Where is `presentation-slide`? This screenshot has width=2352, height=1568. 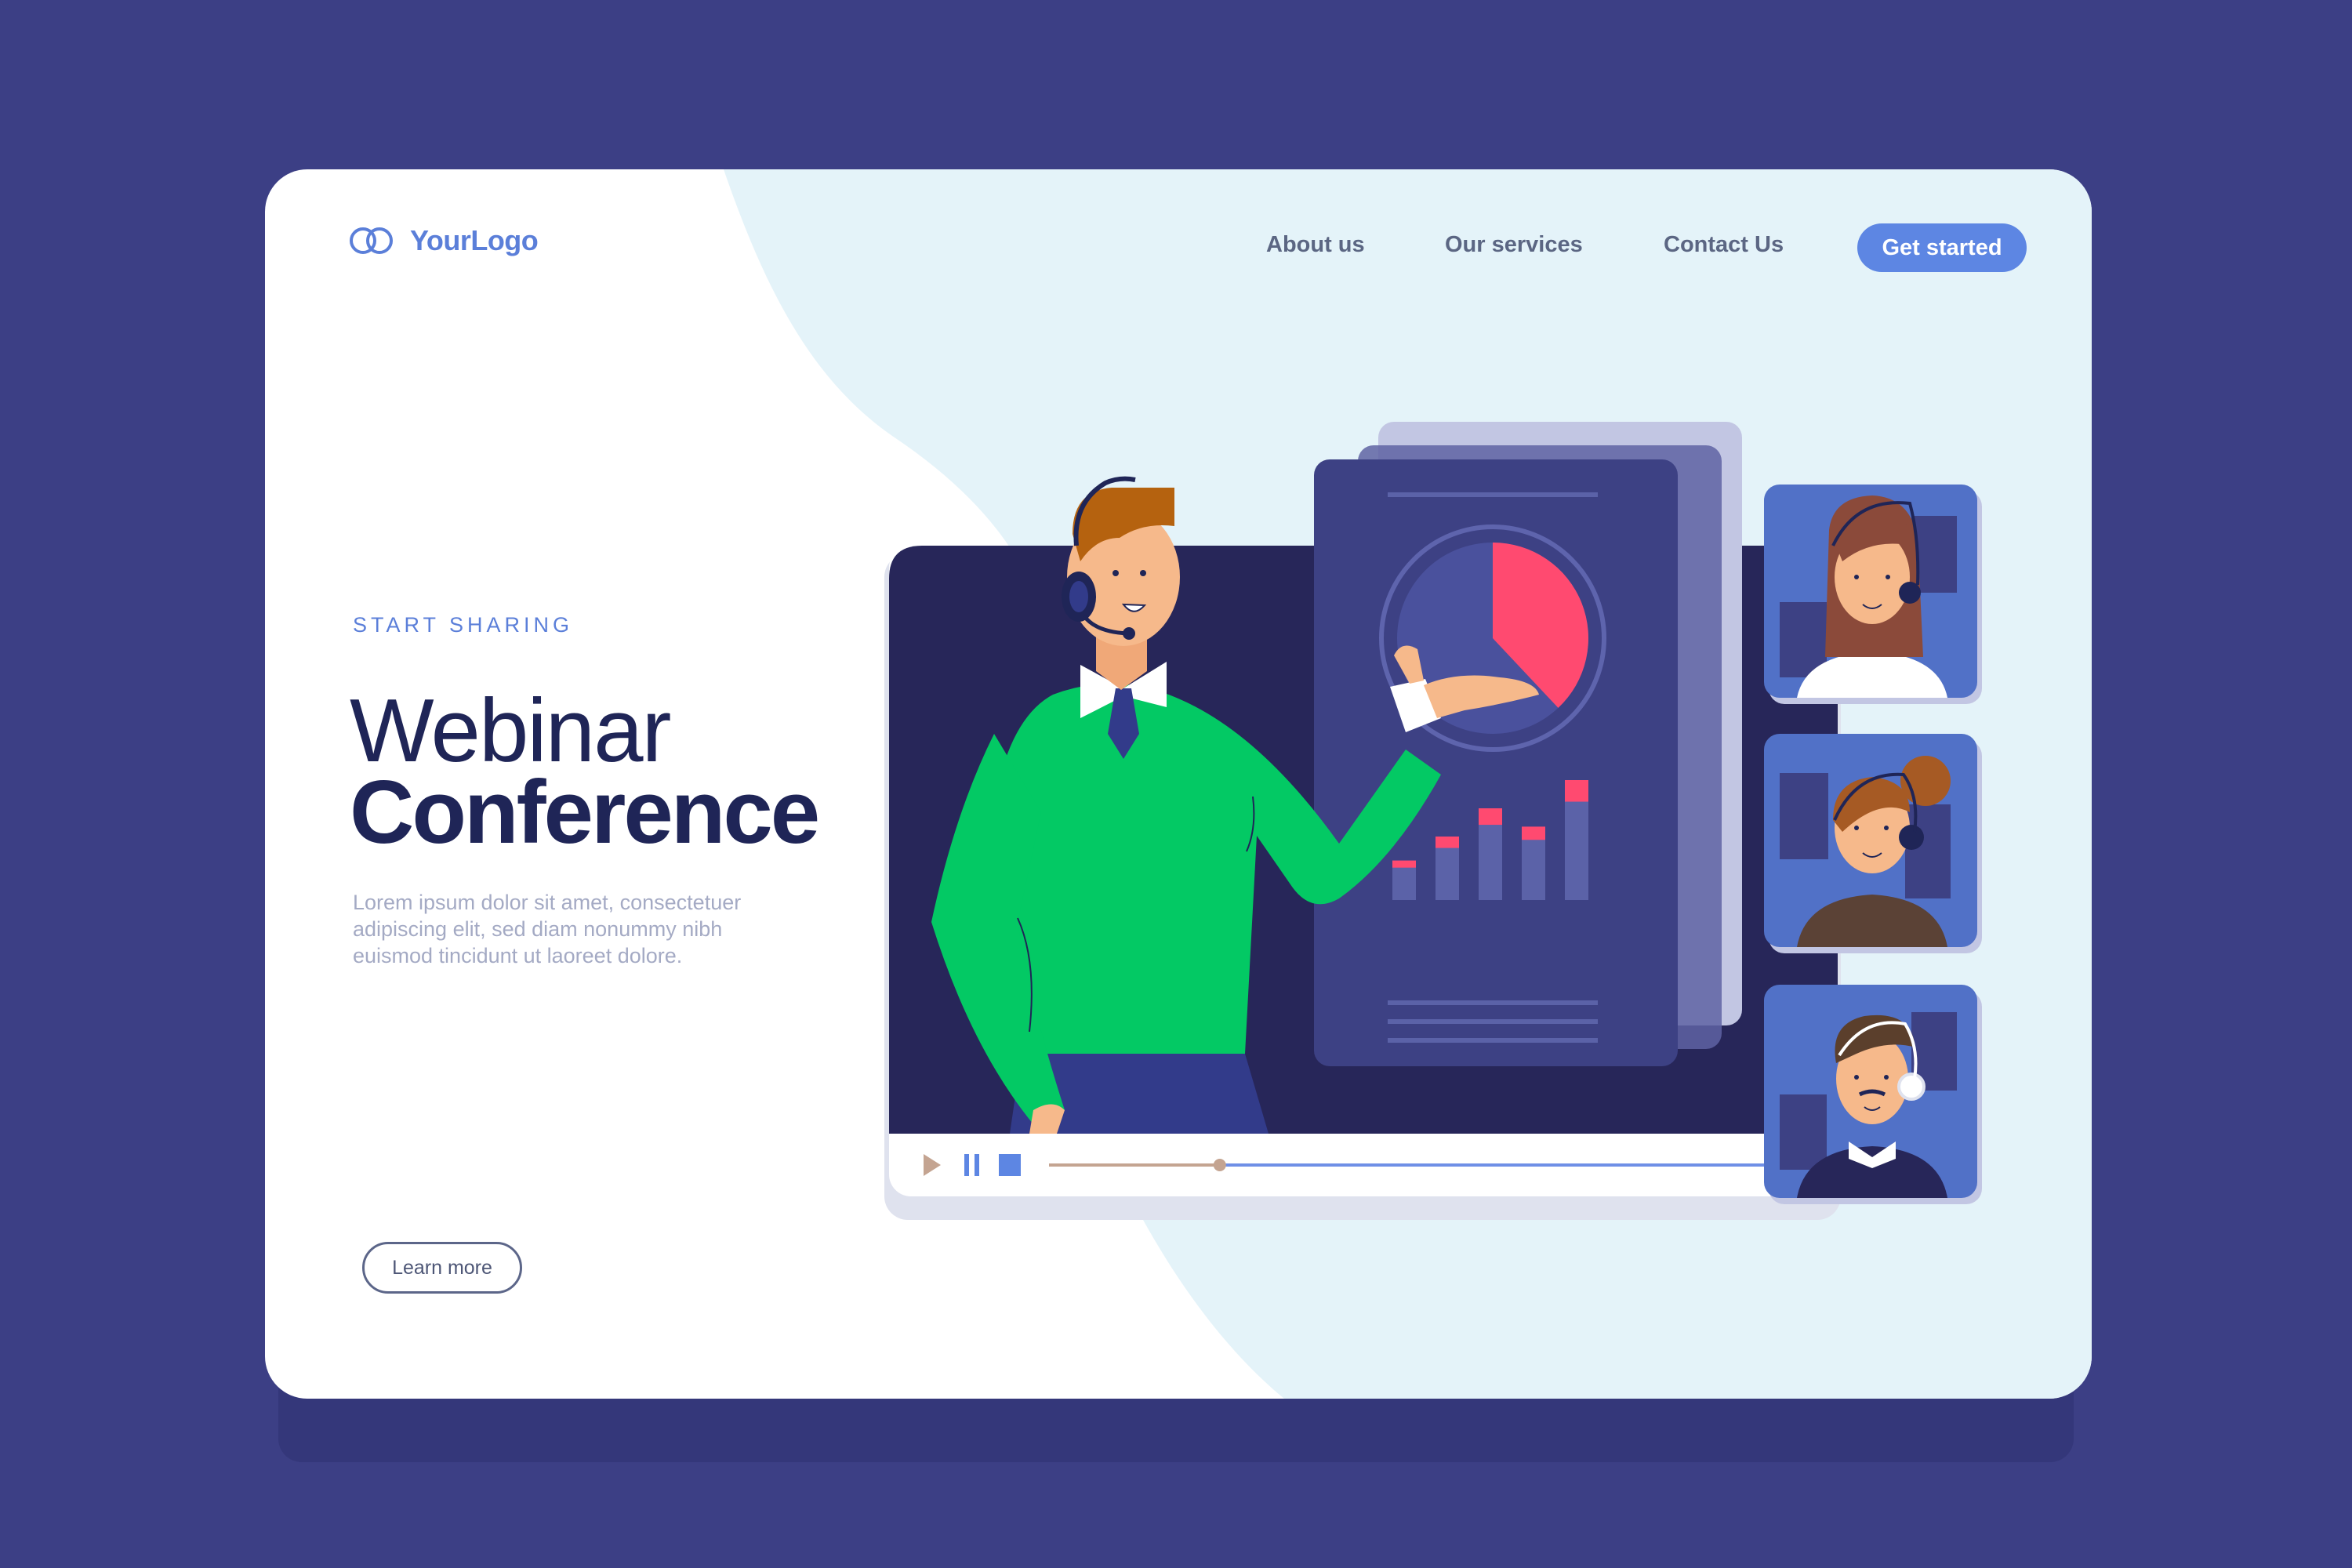 presentation-slide is located at coordinates (1528, 744).